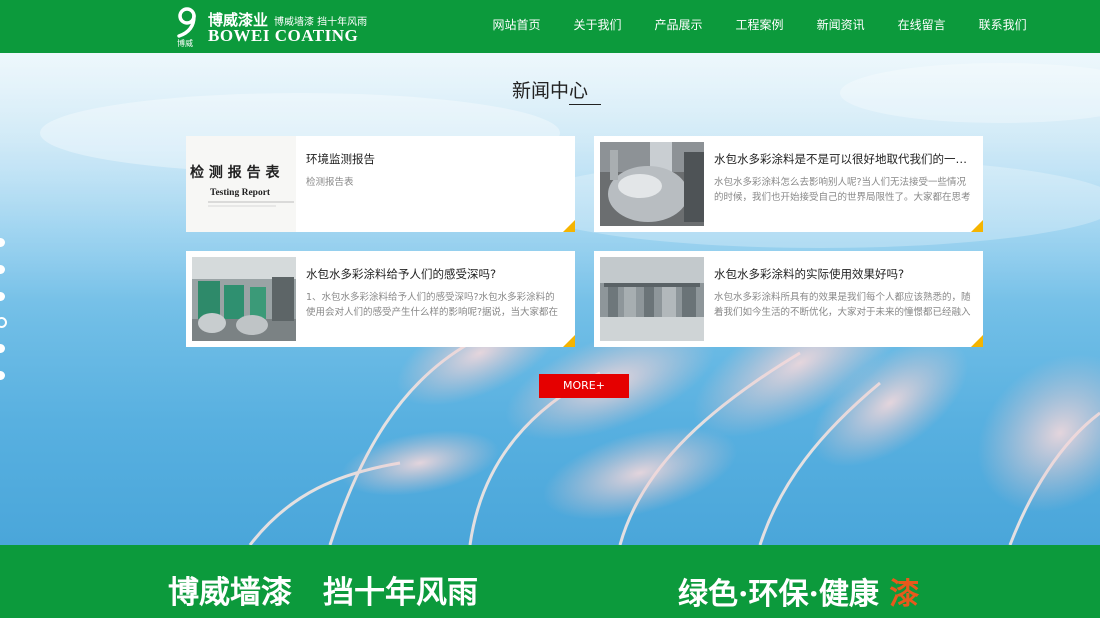 The width and height of the screenshot is (1100, 618). I want to click on footer-slogan-right: 绿色·环保·健康 漆, so click(798, 591).